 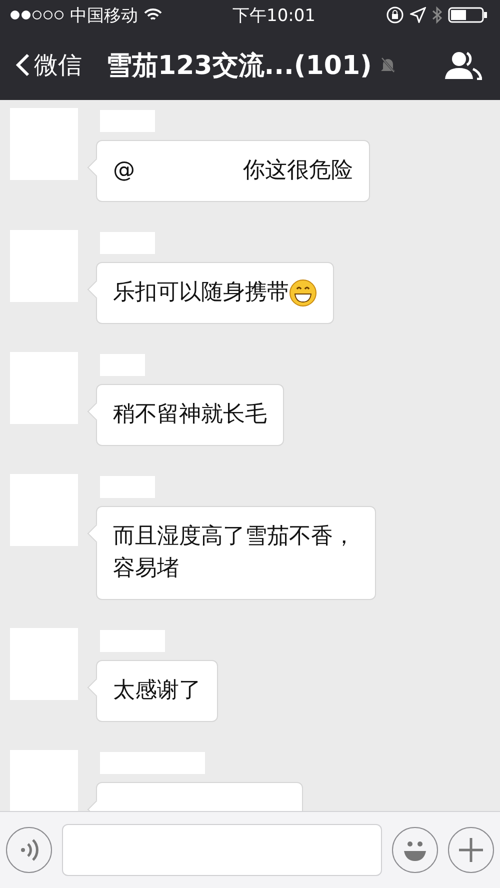 I want to click on plus-icon, so click(x=471, y=850).